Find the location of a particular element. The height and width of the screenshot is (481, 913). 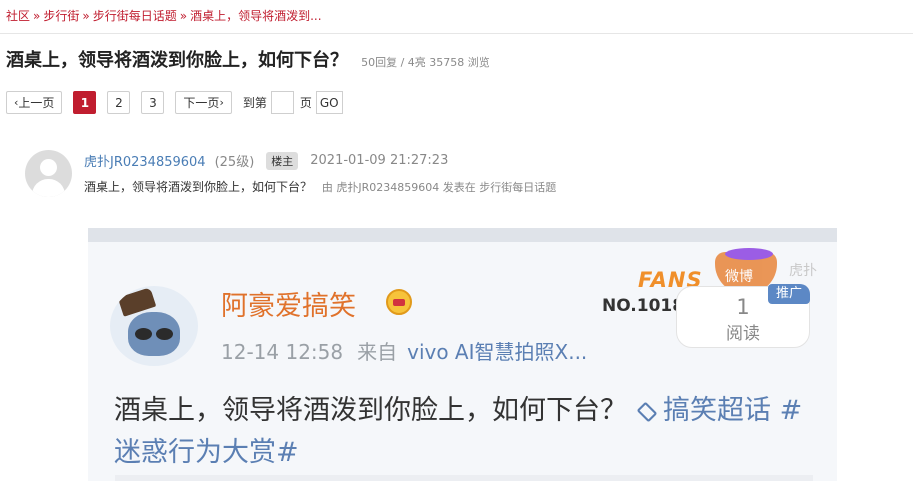

avatar-body-shape is located at coordinates (48, 188).